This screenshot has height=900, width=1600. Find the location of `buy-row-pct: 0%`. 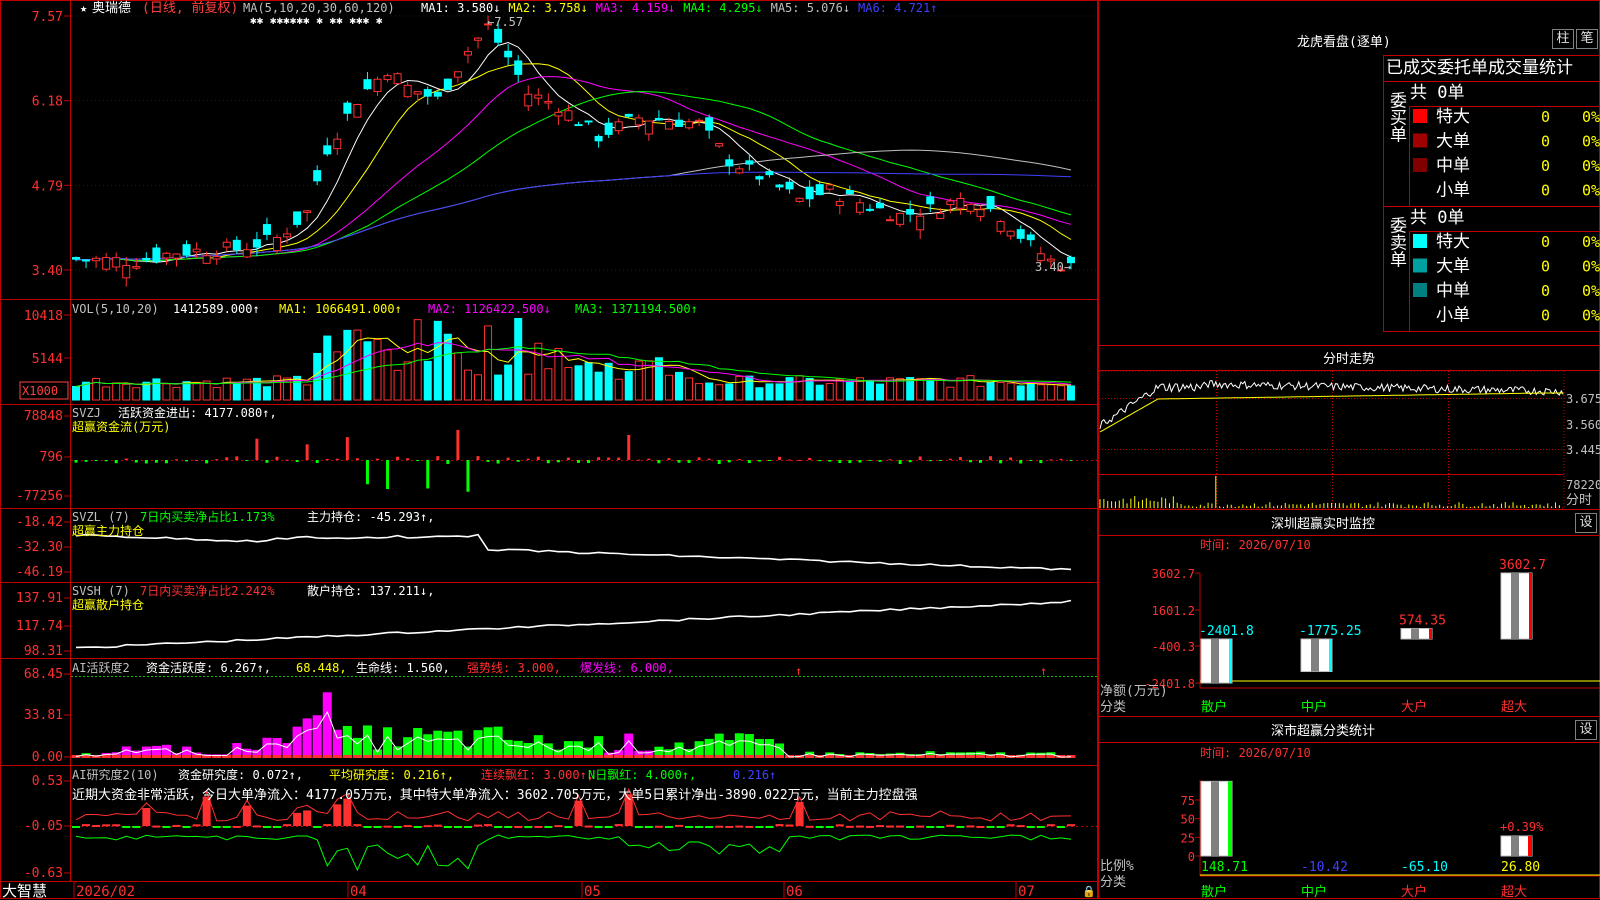

buy-row-pct: 0% is located at coordinates (1591, 166).